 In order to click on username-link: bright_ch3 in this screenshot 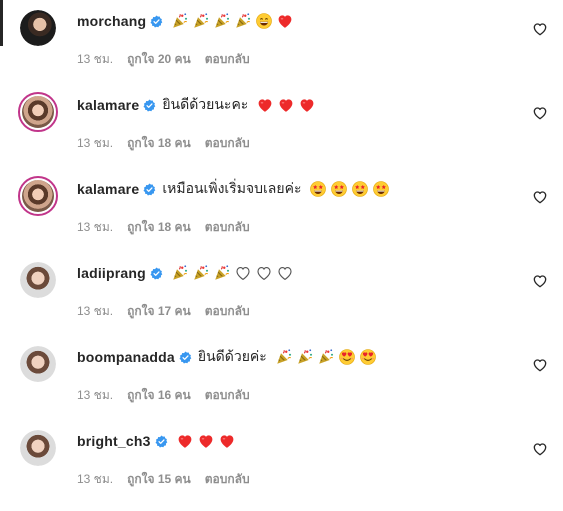, I will do `click(114, 441)`.